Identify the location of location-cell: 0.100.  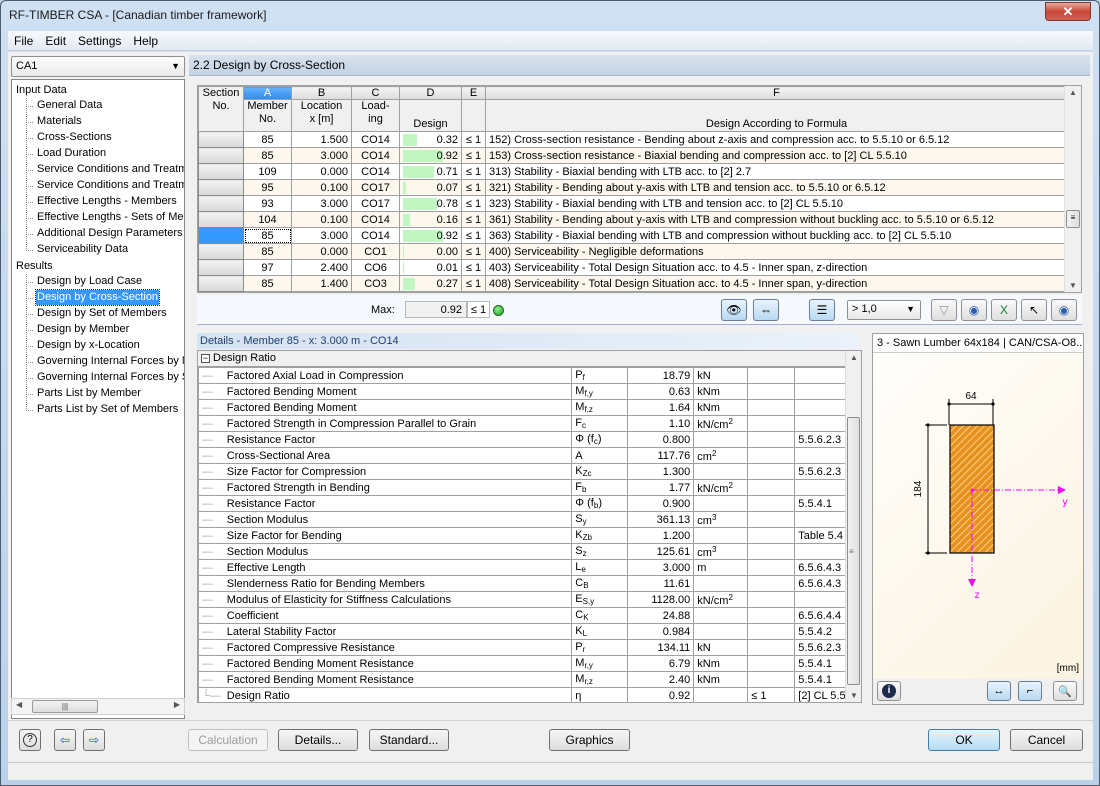
(321, 219).